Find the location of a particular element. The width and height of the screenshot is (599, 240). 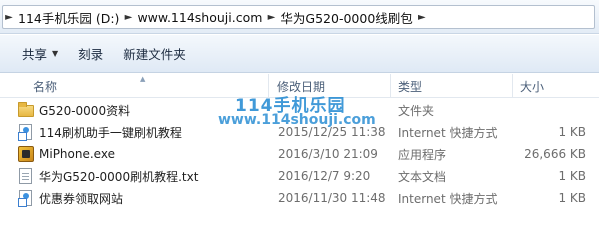

chevron-down-icon: ▼ is located at coordinates (55, 53).